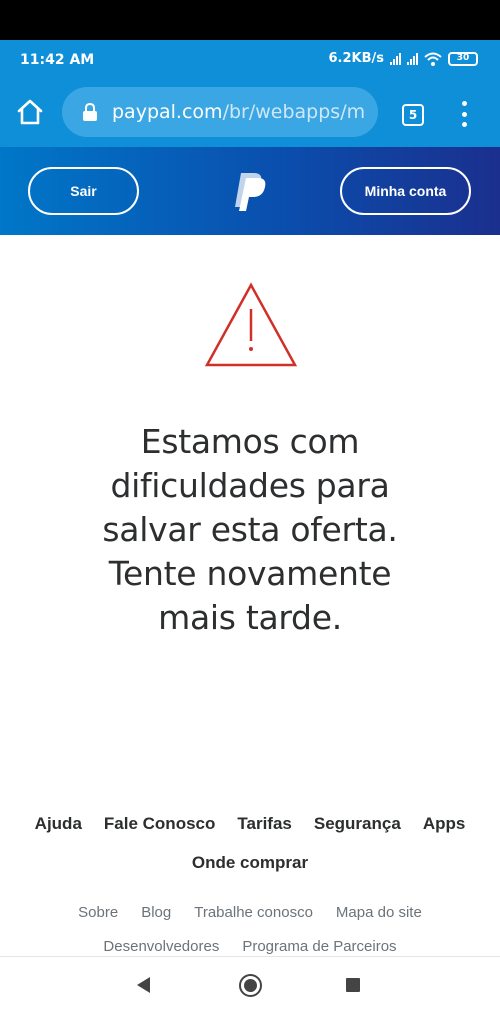 This screenshot has width=500, height=1014. Describe the element at coordinates (250, 573) in the screenshot. I see `message-line: Tente novamente` at that location.